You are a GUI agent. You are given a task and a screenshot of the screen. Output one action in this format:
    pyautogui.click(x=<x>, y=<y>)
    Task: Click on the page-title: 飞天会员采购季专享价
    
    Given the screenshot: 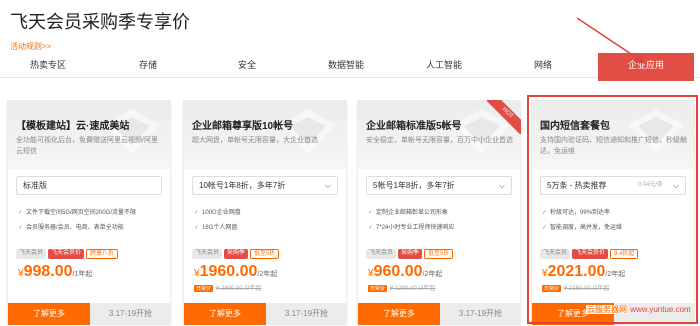 What is the action you would take?
    pyautogui.click(x=100, y=22)
    